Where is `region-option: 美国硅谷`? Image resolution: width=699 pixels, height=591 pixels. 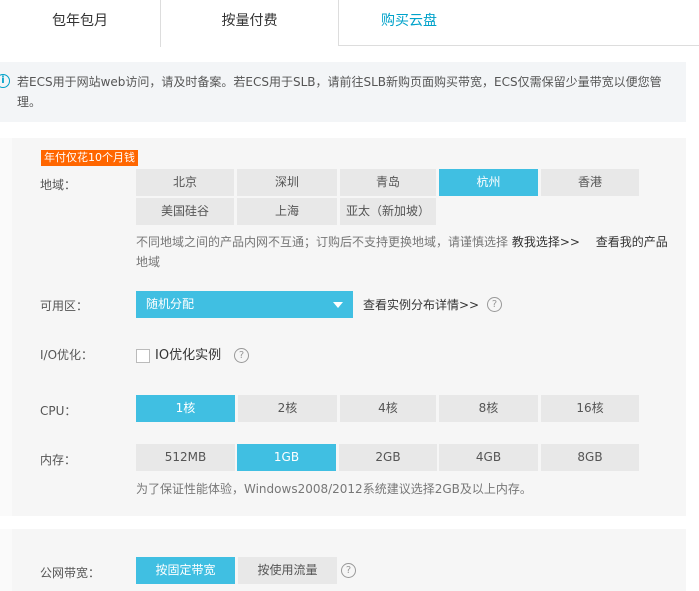
region-option: 美国硅谷 is located at coordinates (185, 211).